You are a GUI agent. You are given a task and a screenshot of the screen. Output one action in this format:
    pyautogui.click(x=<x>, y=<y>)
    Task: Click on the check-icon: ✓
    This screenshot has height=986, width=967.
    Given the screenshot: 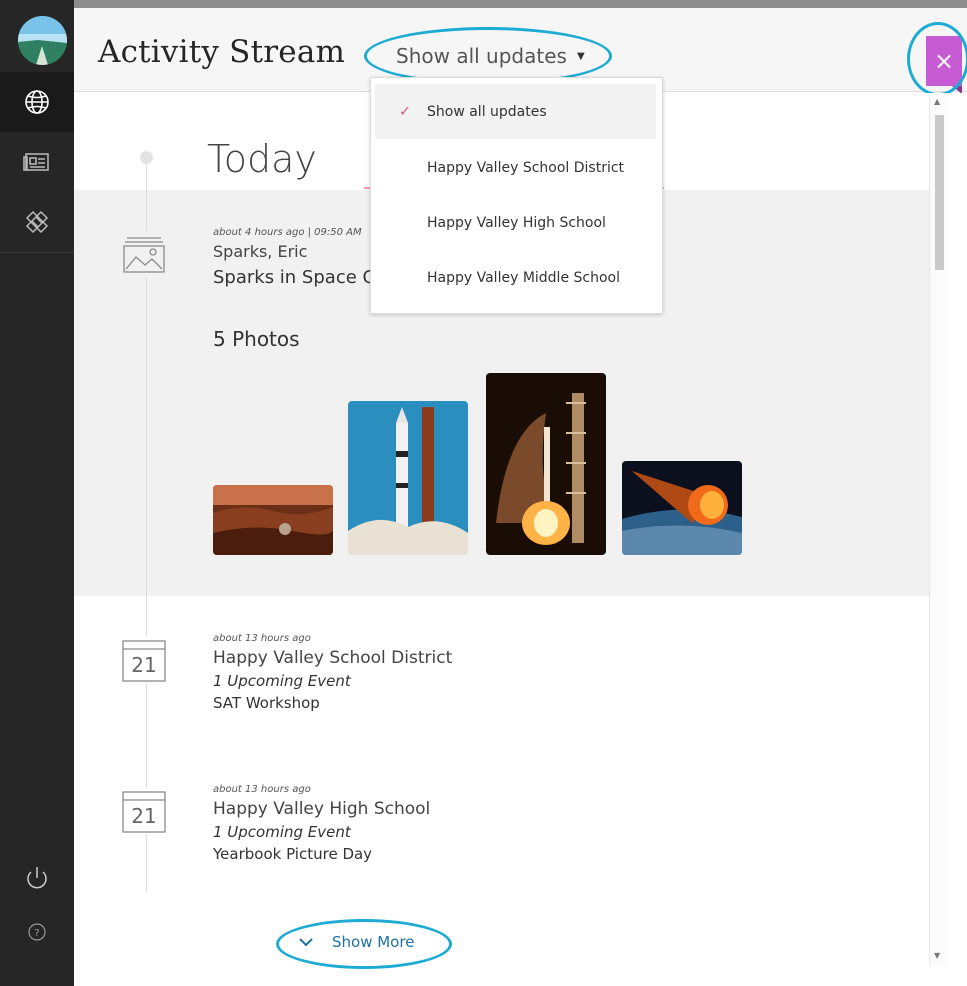 What is the action you would take?
    pyautogui.click(x=405, y=111)
    